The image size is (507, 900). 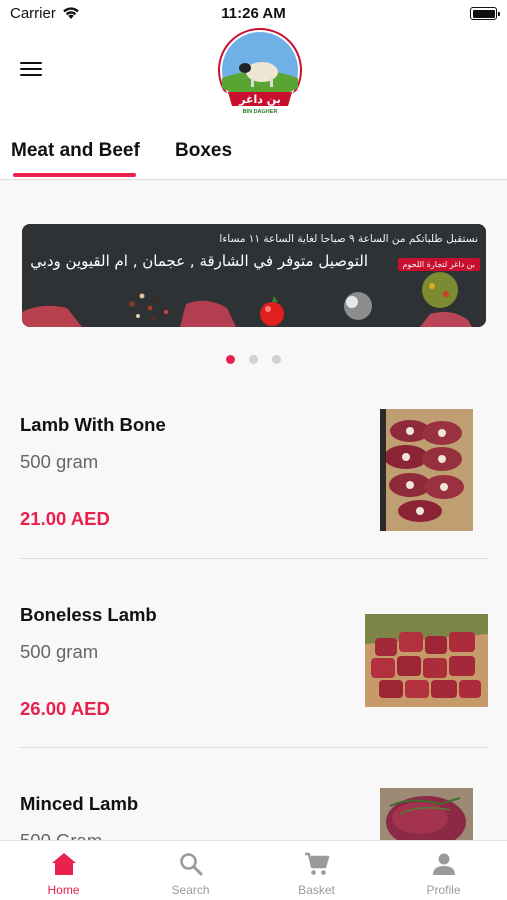 What do you see at coordinates (88, 614) in the screenshot?
I see `product-name: Boneless Lamb` at bounding box center [88, 614].